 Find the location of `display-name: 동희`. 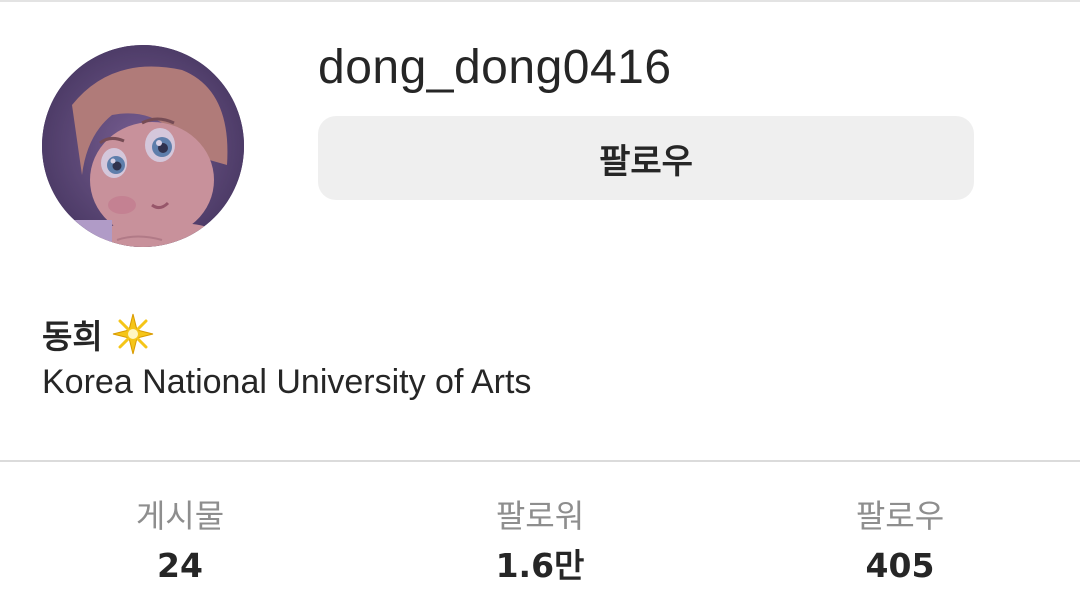

display-name: 동희 is located at coordinates (72, 336).